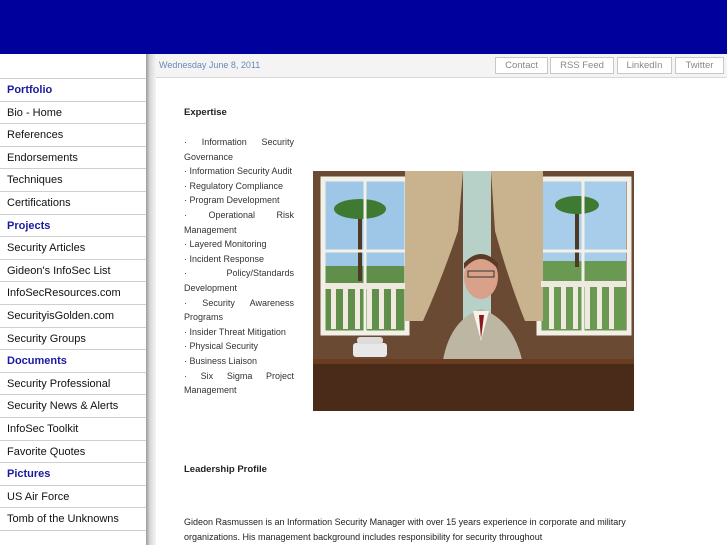  Describe the element at coordinates (73, 226) in the screenshot. I see `sidebar-section-projects: Projects` at that location.